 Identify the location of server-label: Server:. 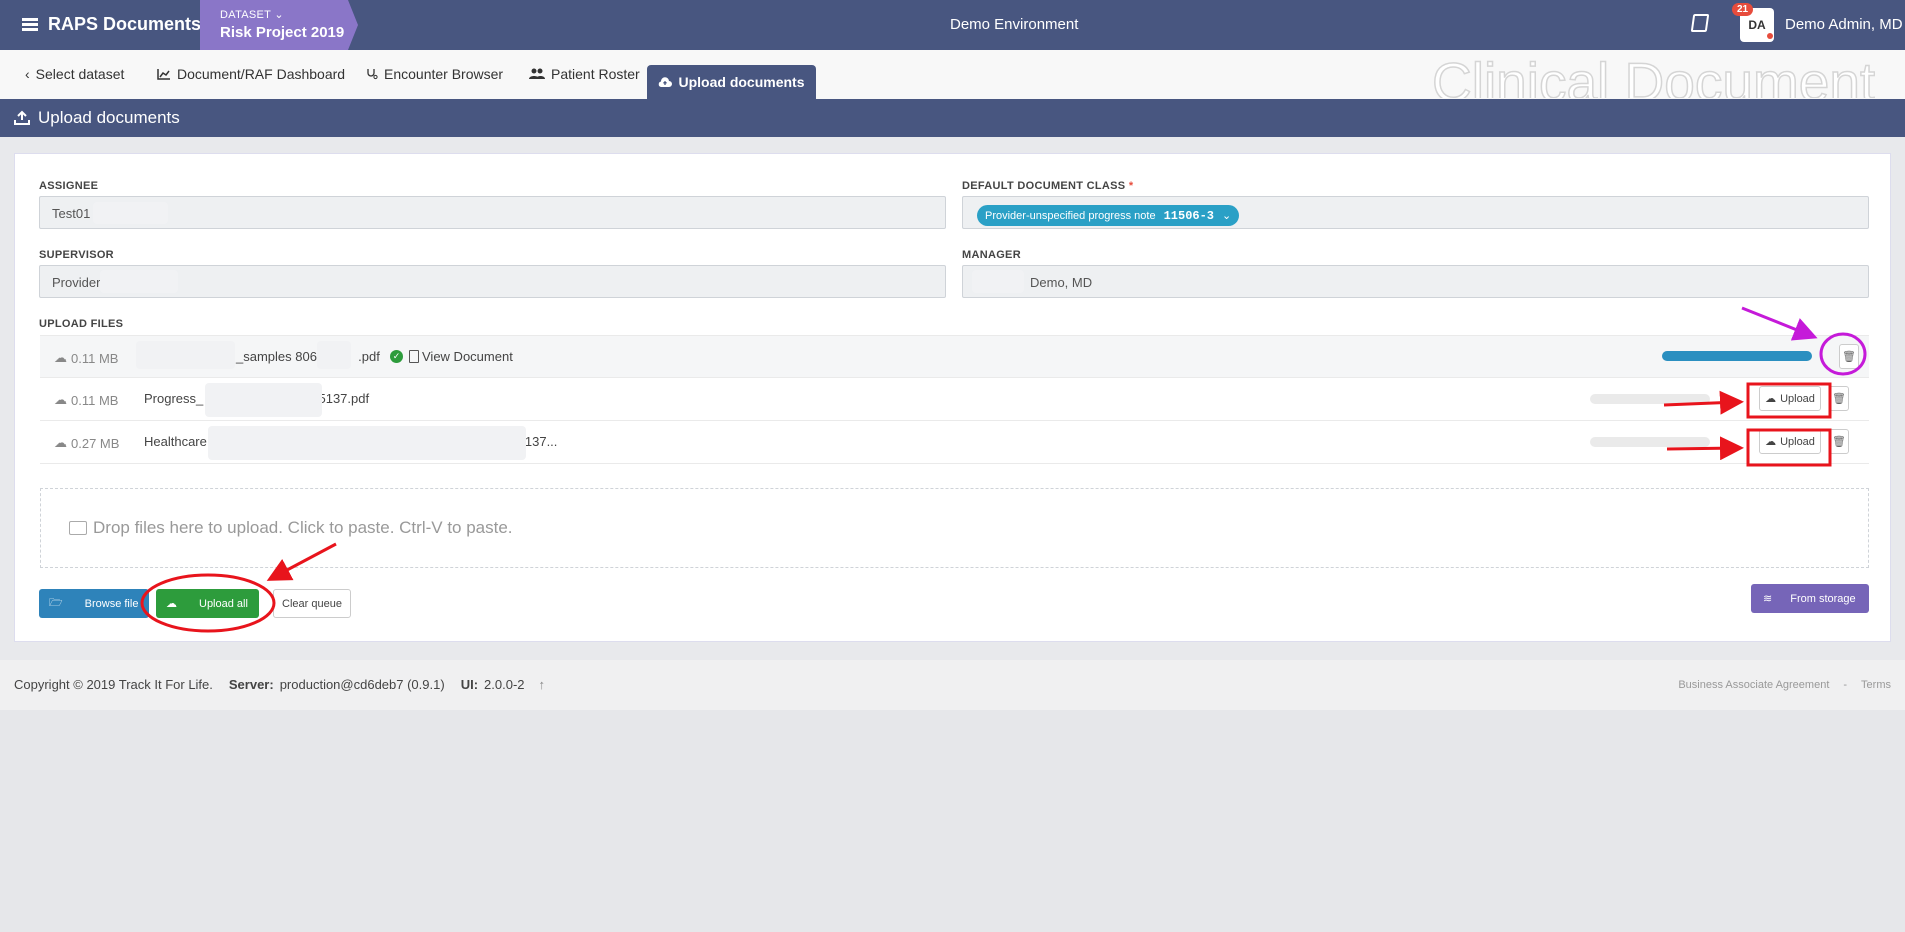
(251, 684).